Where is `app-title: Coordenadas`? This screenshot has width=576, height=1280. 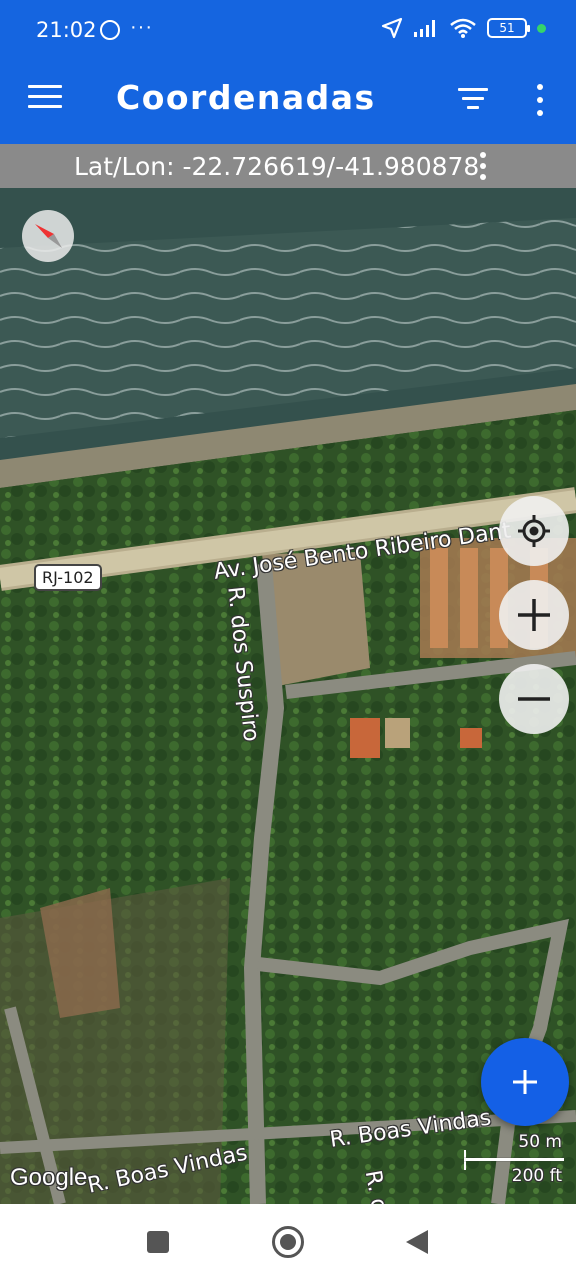
app-title: Coordenadas is located at coordinates (246, 97).